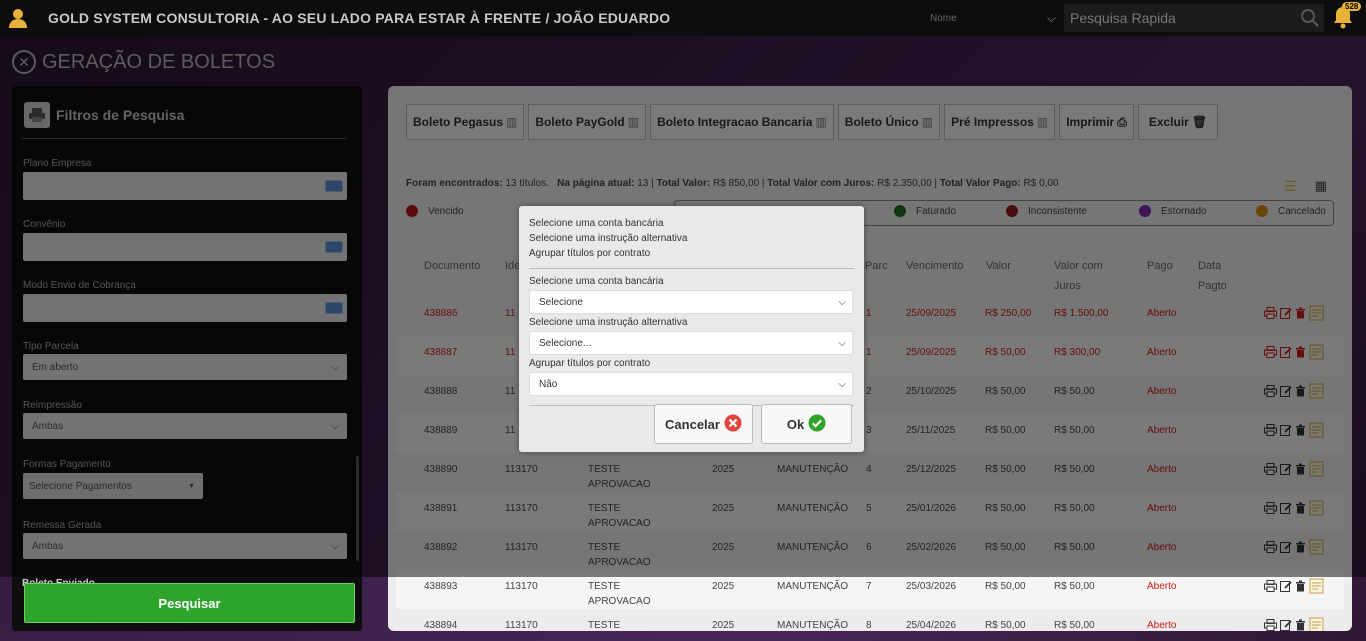 Image resolution: width=1366 pixels, height=641 pixels. What do you see at coordinates (817, 424) in the screenshot?
I see `check-icon` at bounding box center [817, 424].